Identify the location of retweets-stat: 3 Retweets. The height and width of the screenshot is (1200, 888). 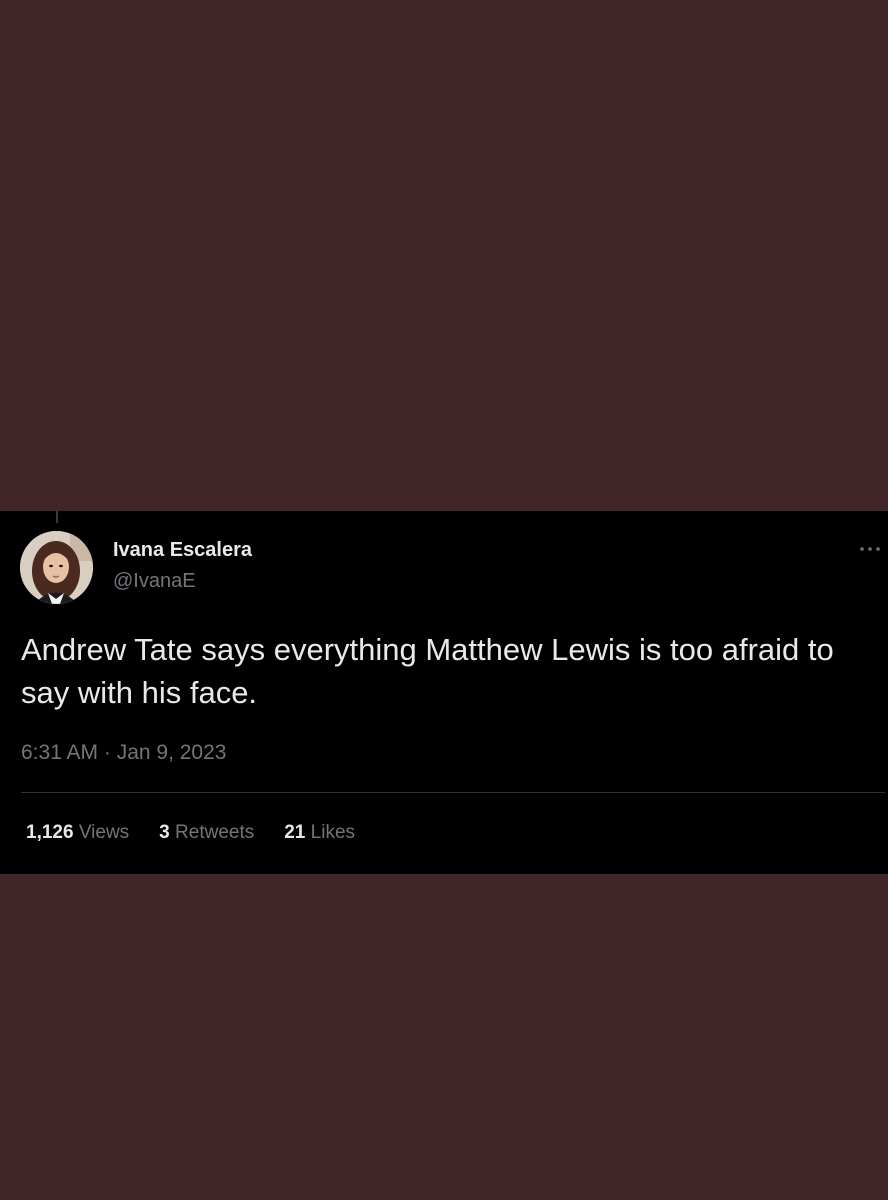
(206, 833).